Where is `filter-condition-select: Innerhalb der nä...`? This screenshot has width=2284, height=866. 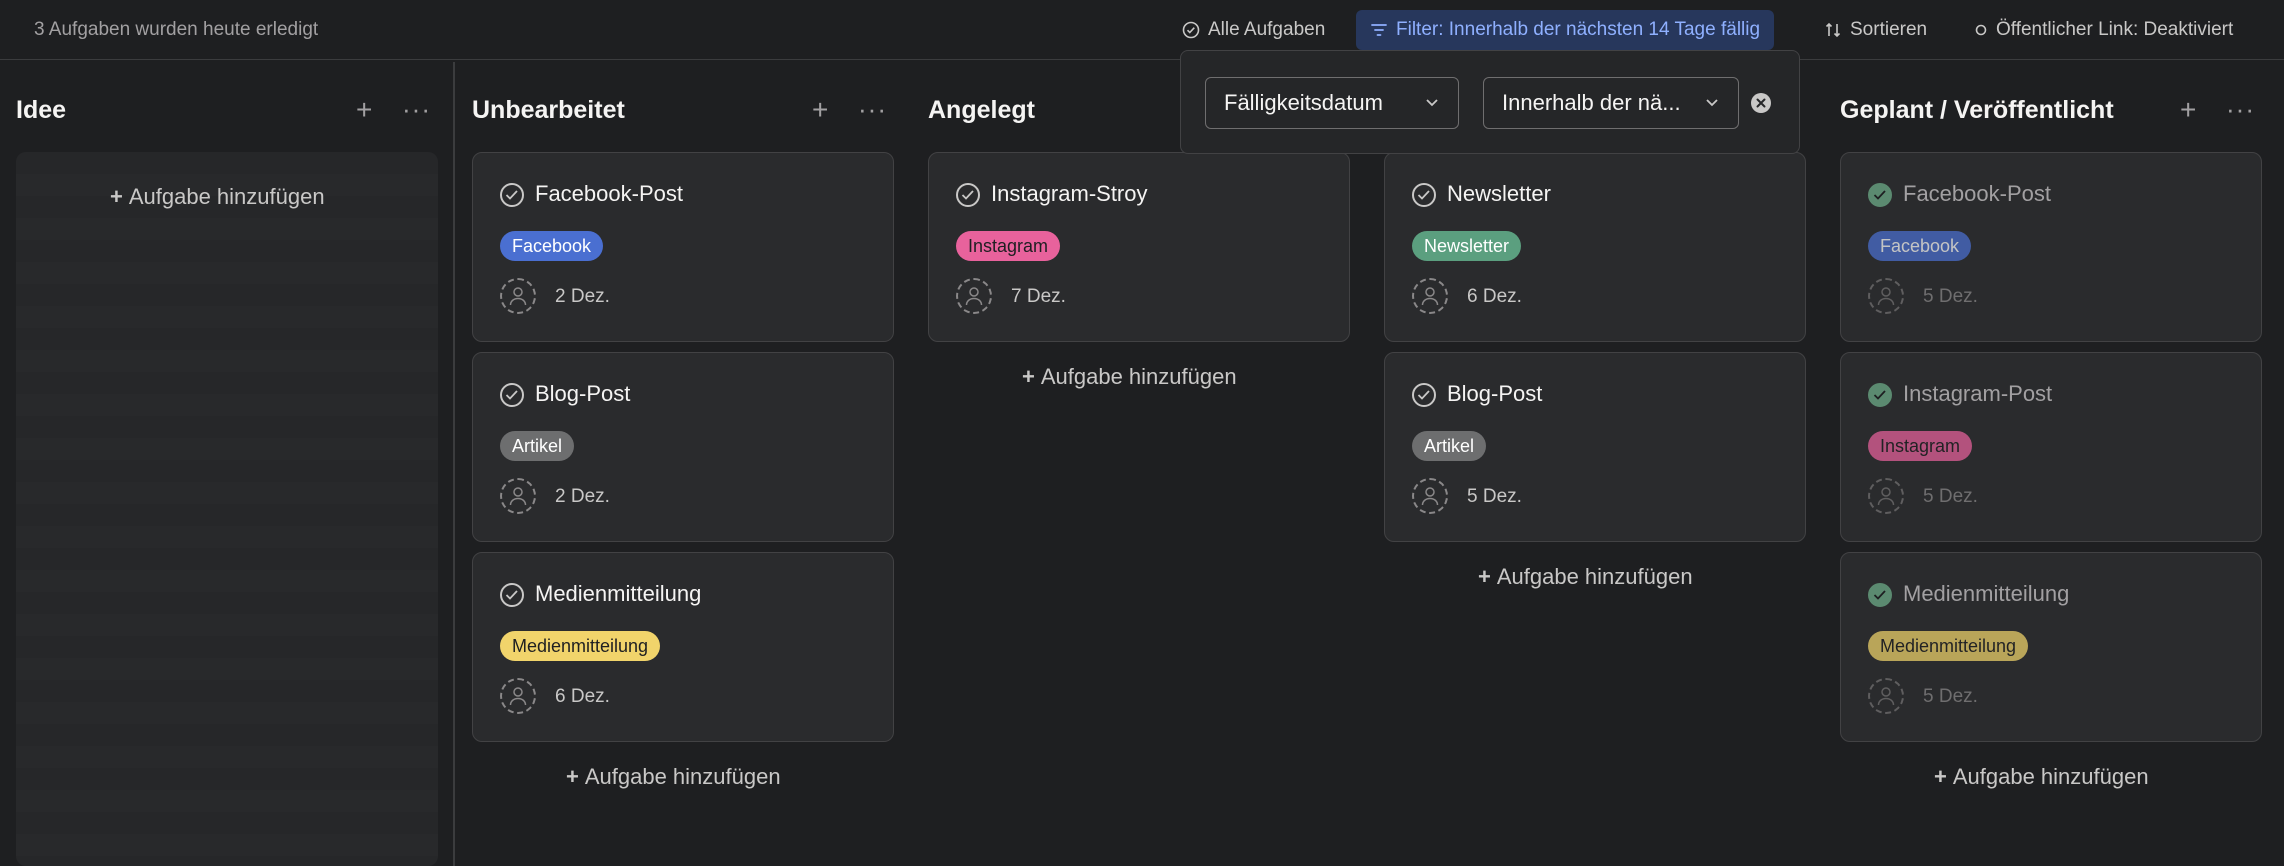
filter-condition-select: Innerhalb der nä... is located at coordinates (1611, 103).